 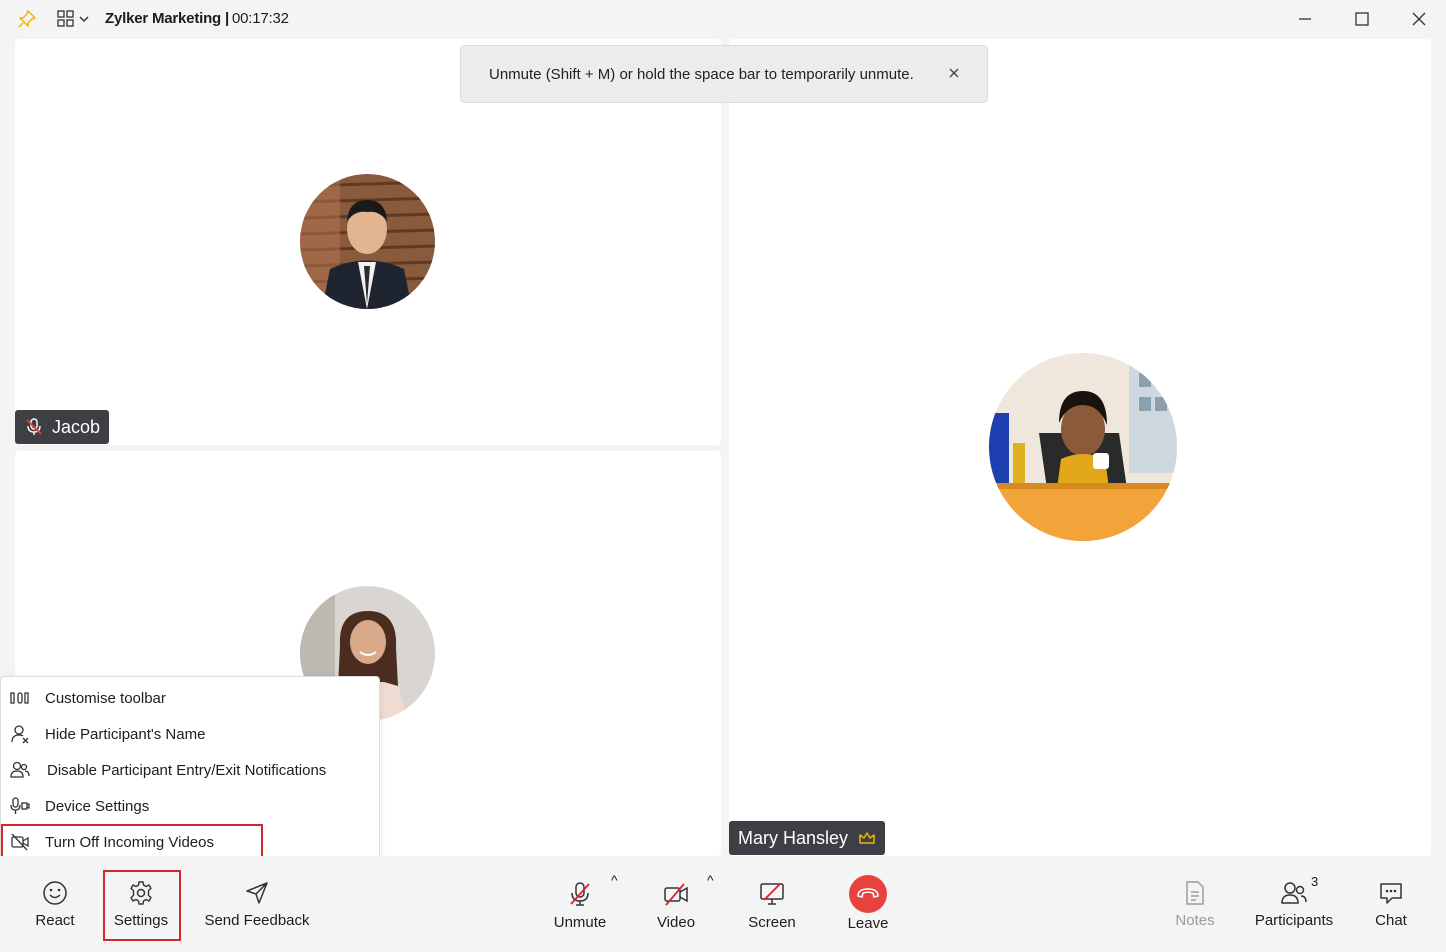 What do you see at coordinates (1315, 881) in the screenshot?
I see `participants-count-badge: 3` at bounding box center [1315, 881].